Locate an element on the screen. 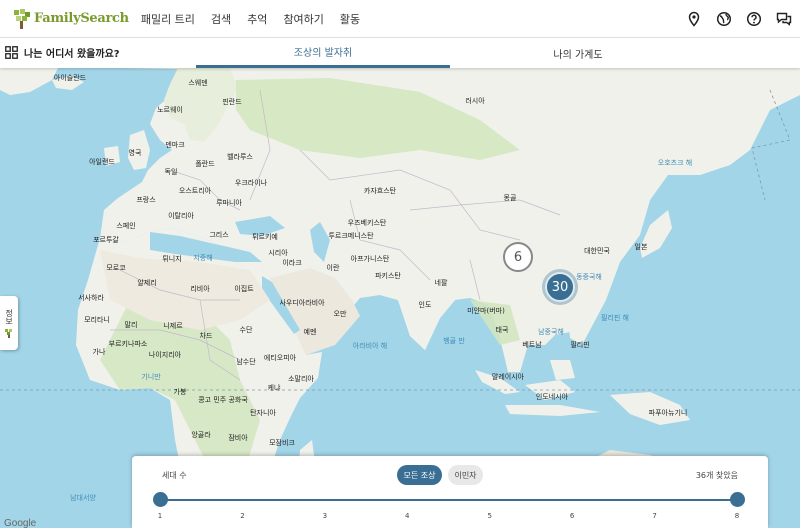  country-label: 카자흐스탄 is located at coordinates (380, 191).